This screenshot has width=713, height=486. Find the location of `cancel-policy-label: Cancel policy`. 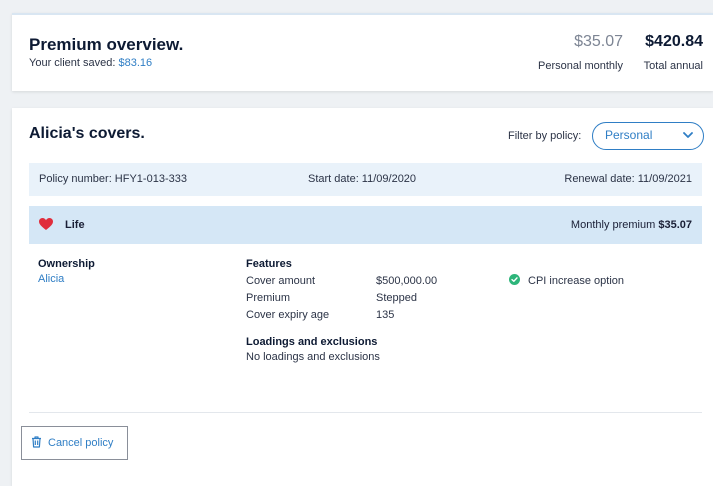

cancel-policy-label: Cancel policy is located at coordinates (81, 443).